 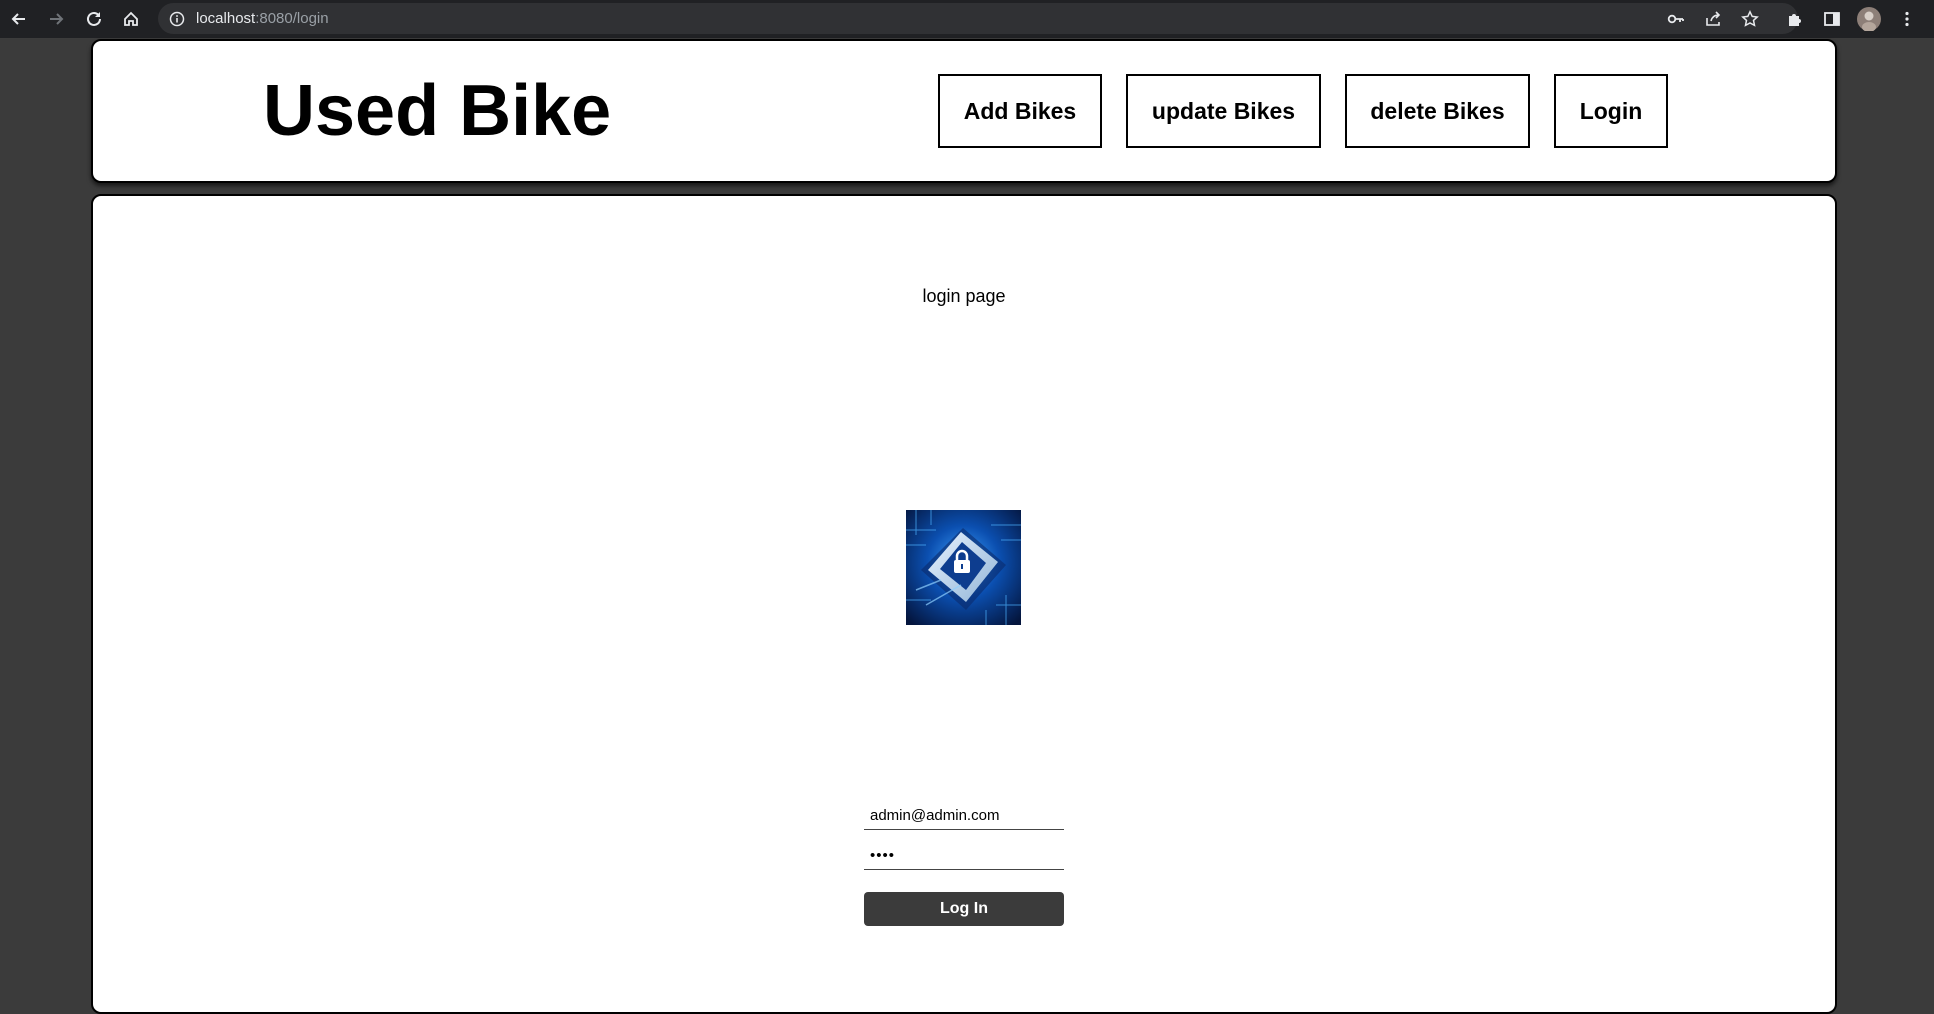 What do you see at coordinates (1750, 19) in the screenshot?
I see `bookmark-star-icon` at bounding box center [1750, 19].